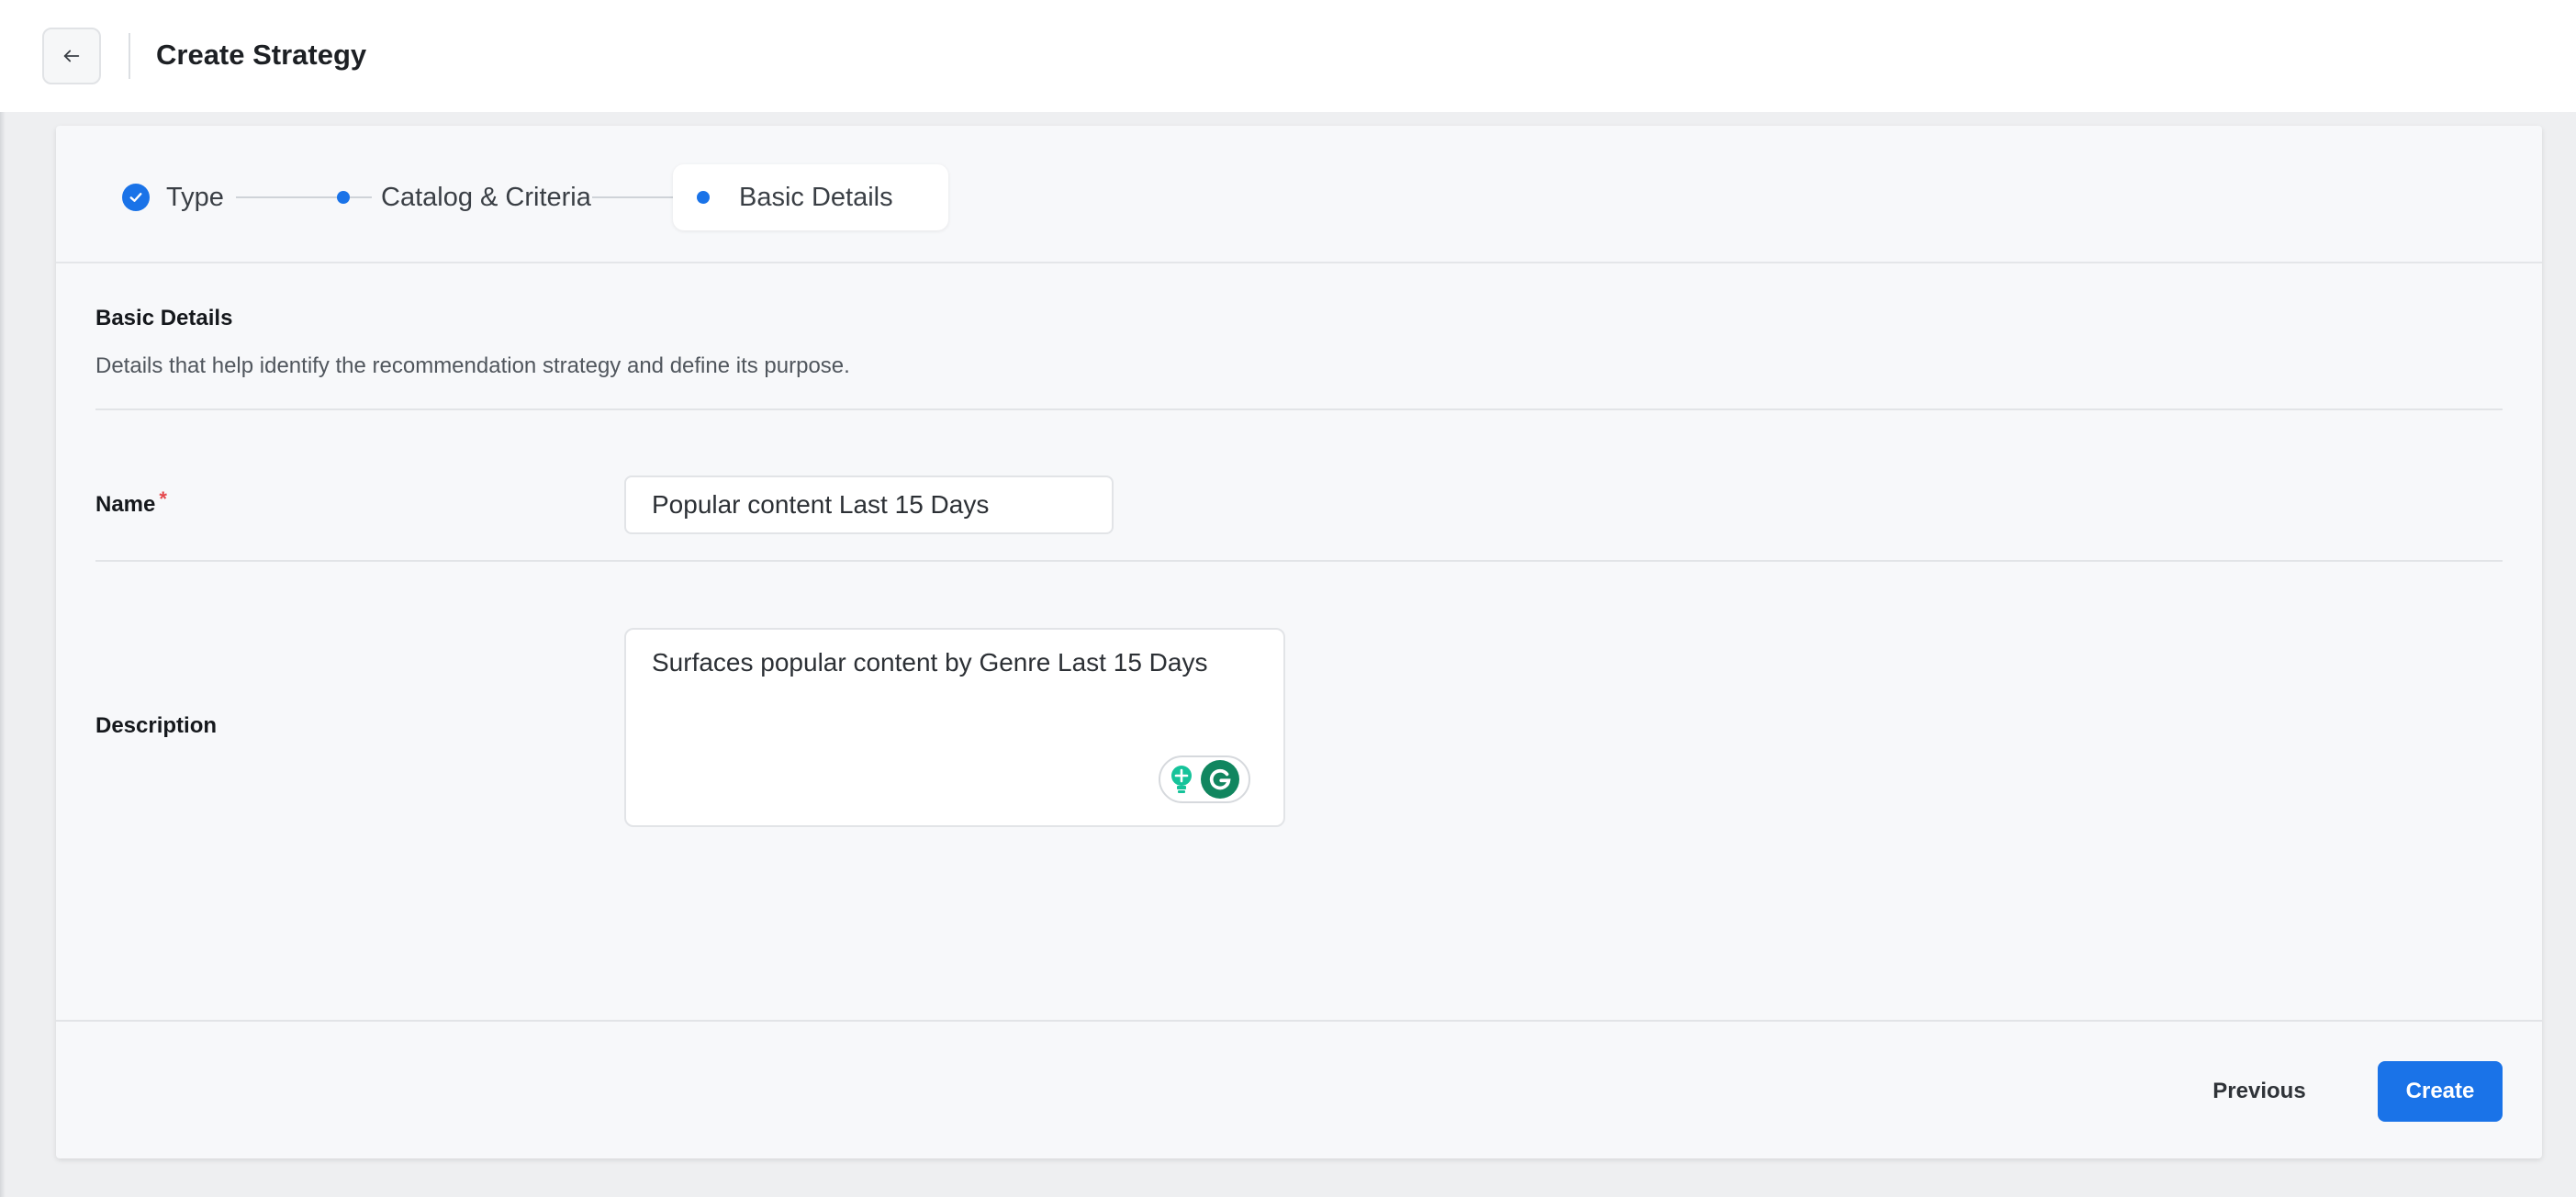 Image resolution: width=2576 pixels, height=1197 pixels. Describe the element at coordinates (163, 498) in the screenshot. I see `required-mark: *` at that location.